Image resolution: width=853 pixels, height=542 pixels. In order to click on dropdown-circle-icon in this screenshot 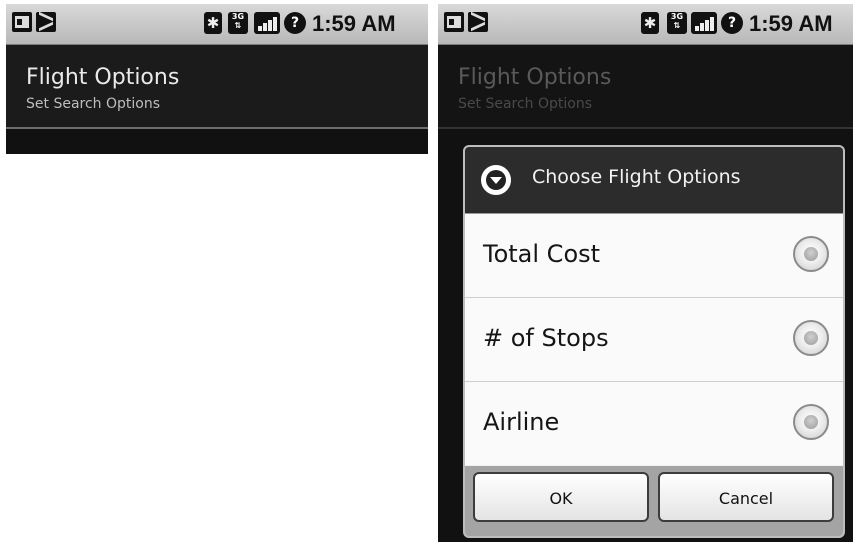, I will do `click(496, 180)`.